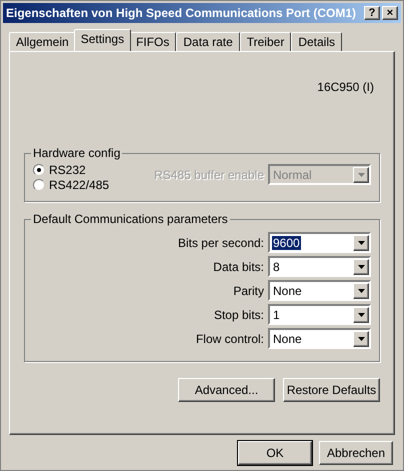  Describe the element at coordinates (42, 41) in the screenshot. I see `tab: Allgemein` at that location.